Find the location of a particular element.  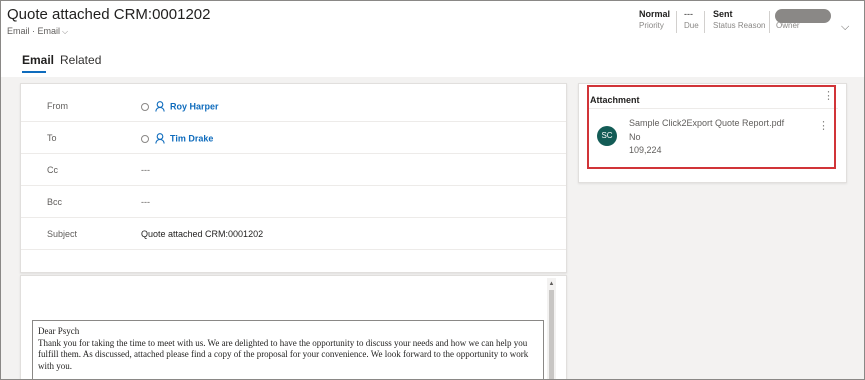

field-label-to: To is located at coordinates (52, 138).